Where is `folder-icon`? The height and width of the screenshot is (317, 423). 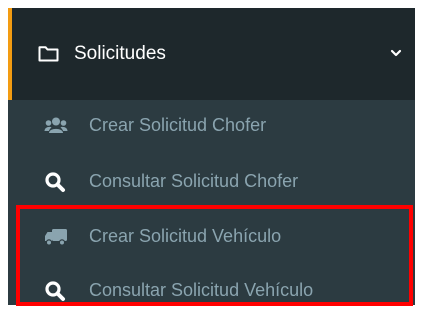
folder-icon is located at coordinates (48, 54).